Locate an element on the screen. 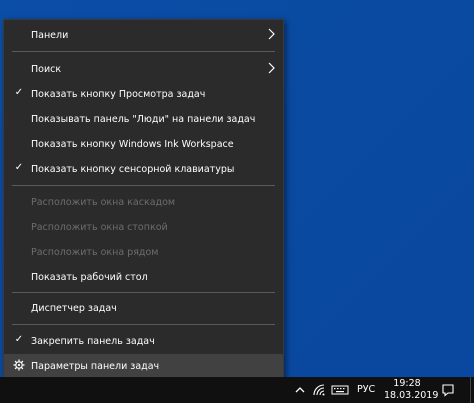 Image resolution: width=474 pixels, height=403 pixels. notification-icon is located at coordinates (448, 390).